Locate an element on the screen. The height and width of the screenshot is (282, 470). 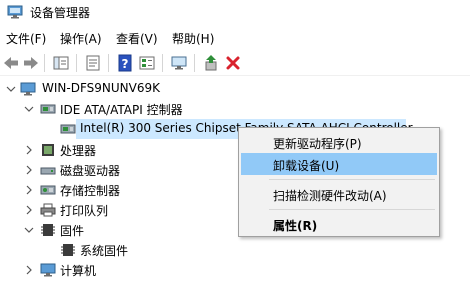
menu-item-label: 卸载设备(U) is located at coordinates (306, 166).